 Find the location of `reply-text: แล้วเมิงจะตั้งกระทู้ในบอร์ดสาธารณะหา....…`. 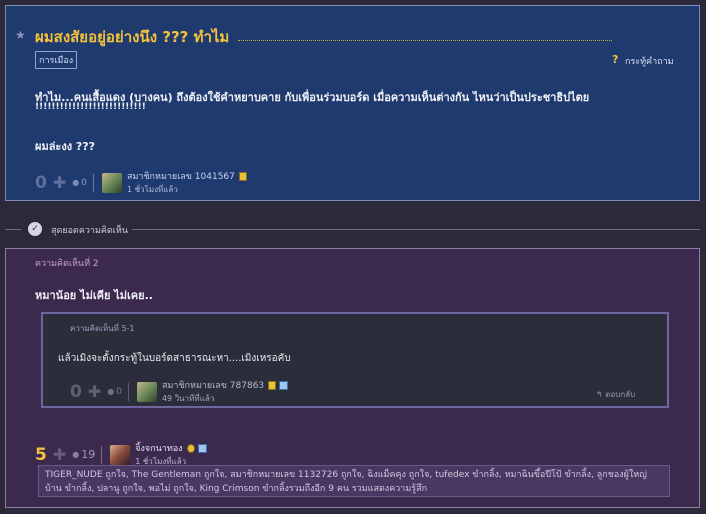

reply-text: แล้วเมิงจะตั้งกระทู้ในบอร์ดสาธารณะหา....… is located at coordinates (174, 358).